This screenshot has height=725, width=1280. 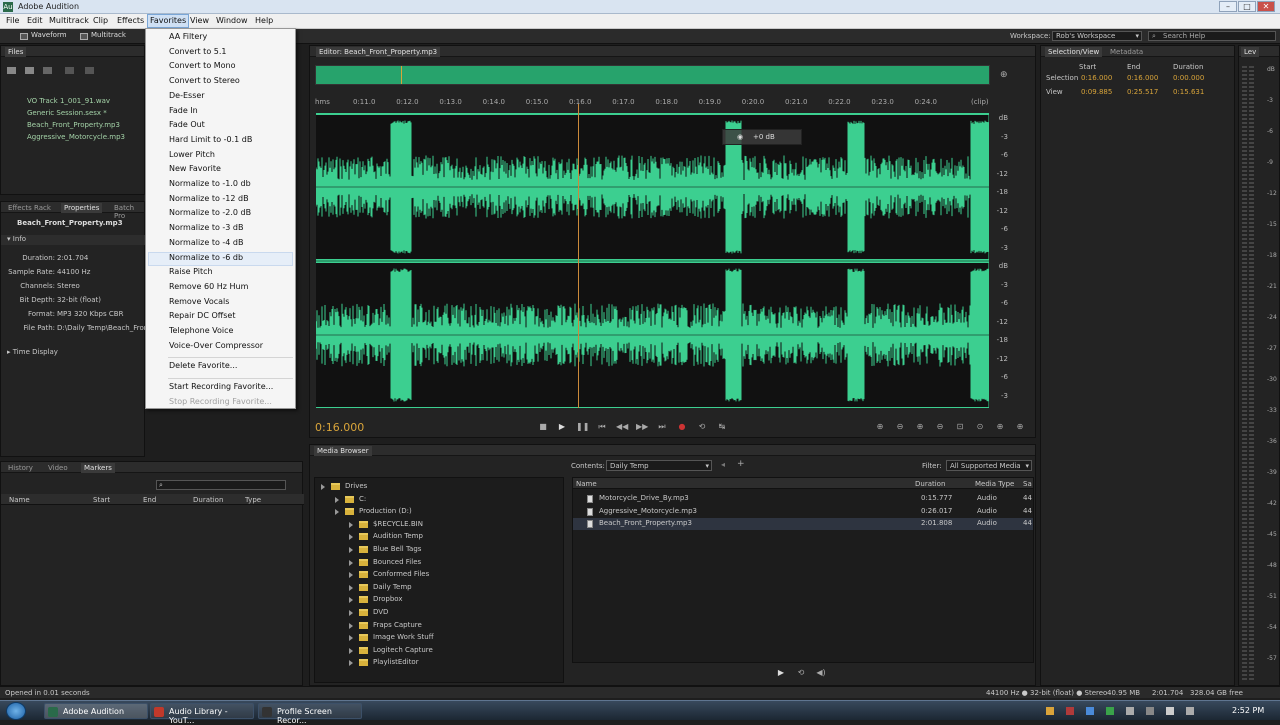 What do you see at coordinates (652, 75) in the screenshot?
I see `overview-bar` at bounding box center [652, 75].